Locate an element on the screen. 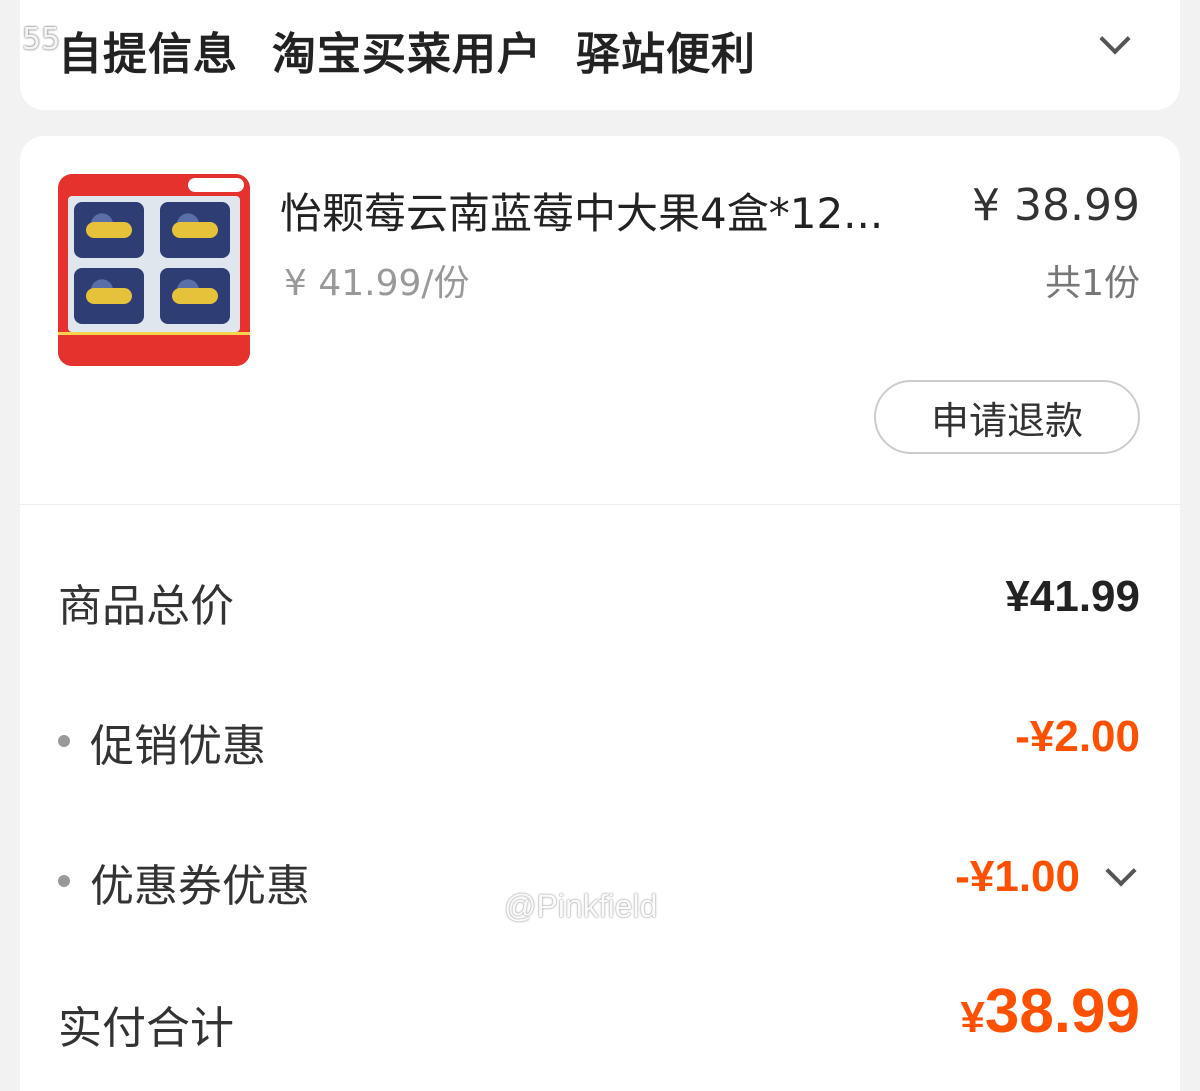 The image size is (1200, 1091). promo-label: 促销优惠 is located at coordinates (178, 746).